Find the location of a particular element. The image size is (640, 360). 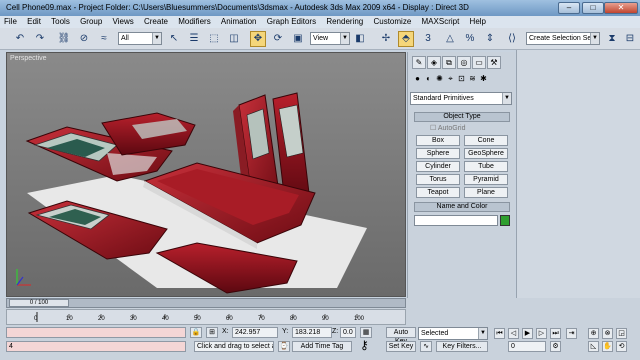

menu-modifiers: Modifiers is located at coordinates (194, 21).